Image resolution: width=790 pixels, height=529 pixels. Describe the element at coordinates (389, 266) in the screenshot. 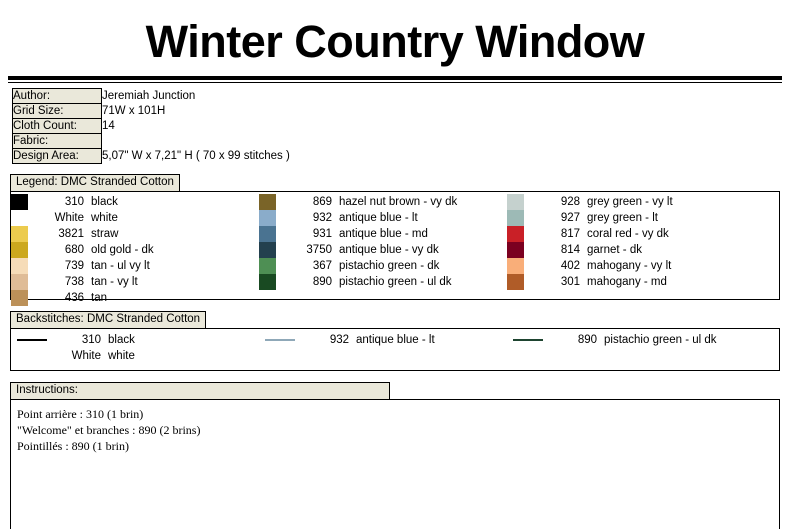

I see `legend-color-name: pistachio green - dk` at that location.